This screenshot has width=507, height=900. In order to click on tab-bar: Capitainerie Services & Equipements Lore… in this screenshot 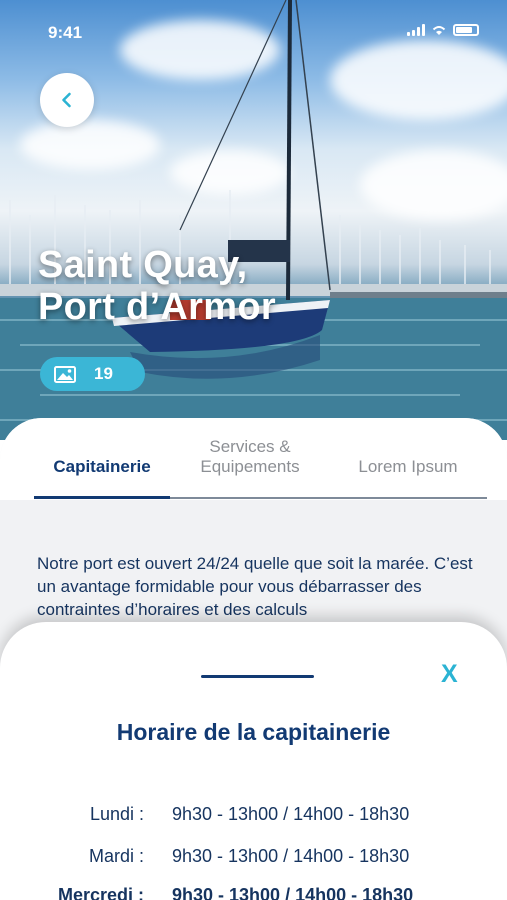, I will do `click(253, 459)`.